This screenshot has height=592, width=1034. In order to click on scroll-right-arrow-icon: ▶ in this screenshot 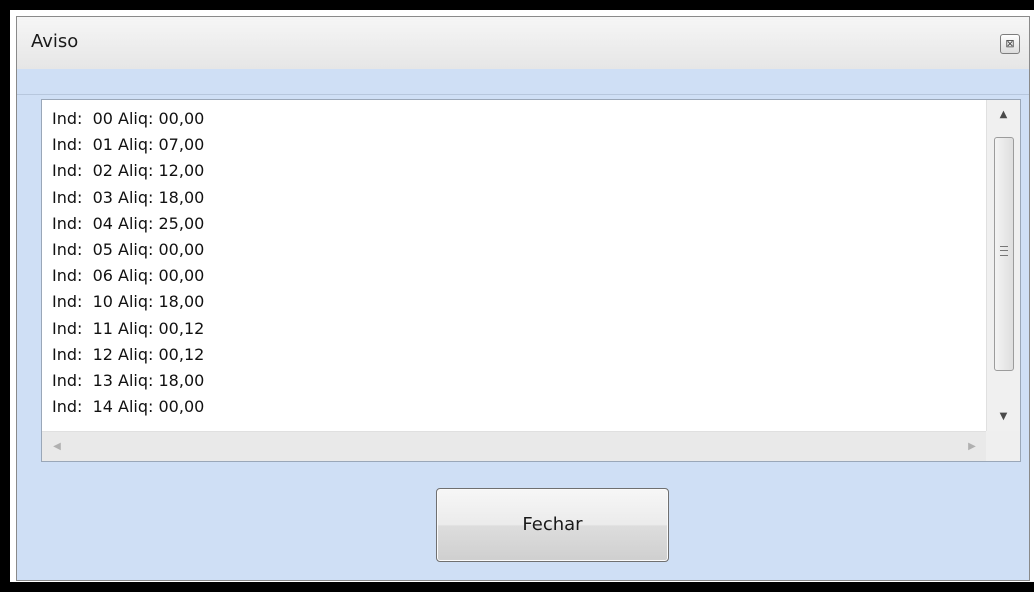, I will do `click(972, 446)`.